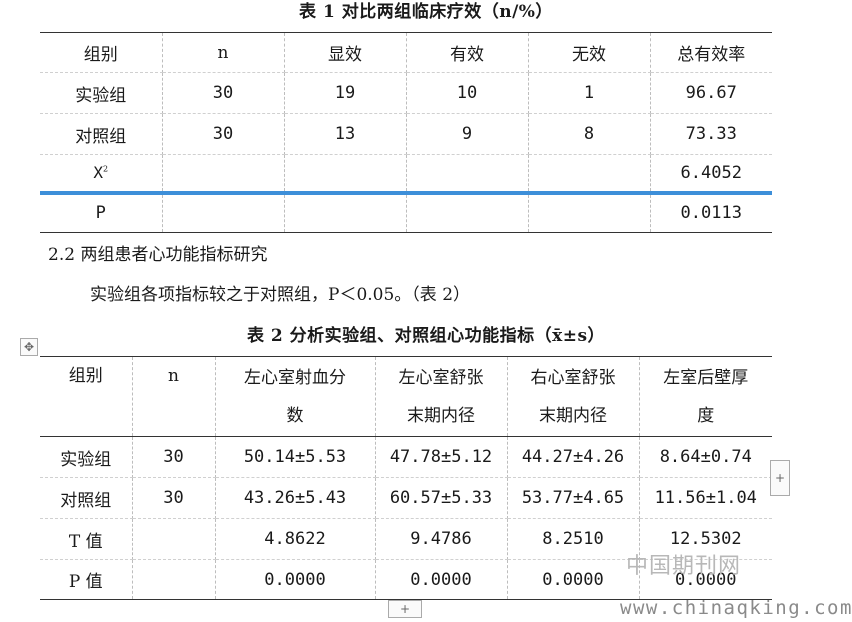 This screenshot has height=622, width=852. What do you see at coordinates (295, 457) in the screenshot?
I see `table-cell: 50.14±5.53` at bounding box center [295, 457].